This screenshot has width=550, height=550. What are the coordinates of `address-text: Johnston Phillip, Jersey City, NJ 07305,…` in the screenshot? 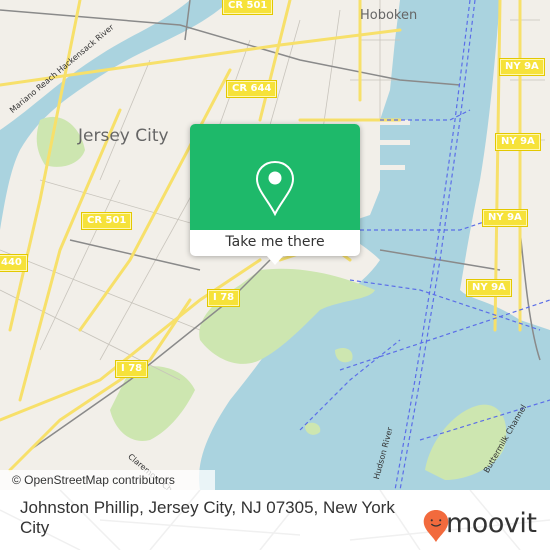 It's located at (207, 517).